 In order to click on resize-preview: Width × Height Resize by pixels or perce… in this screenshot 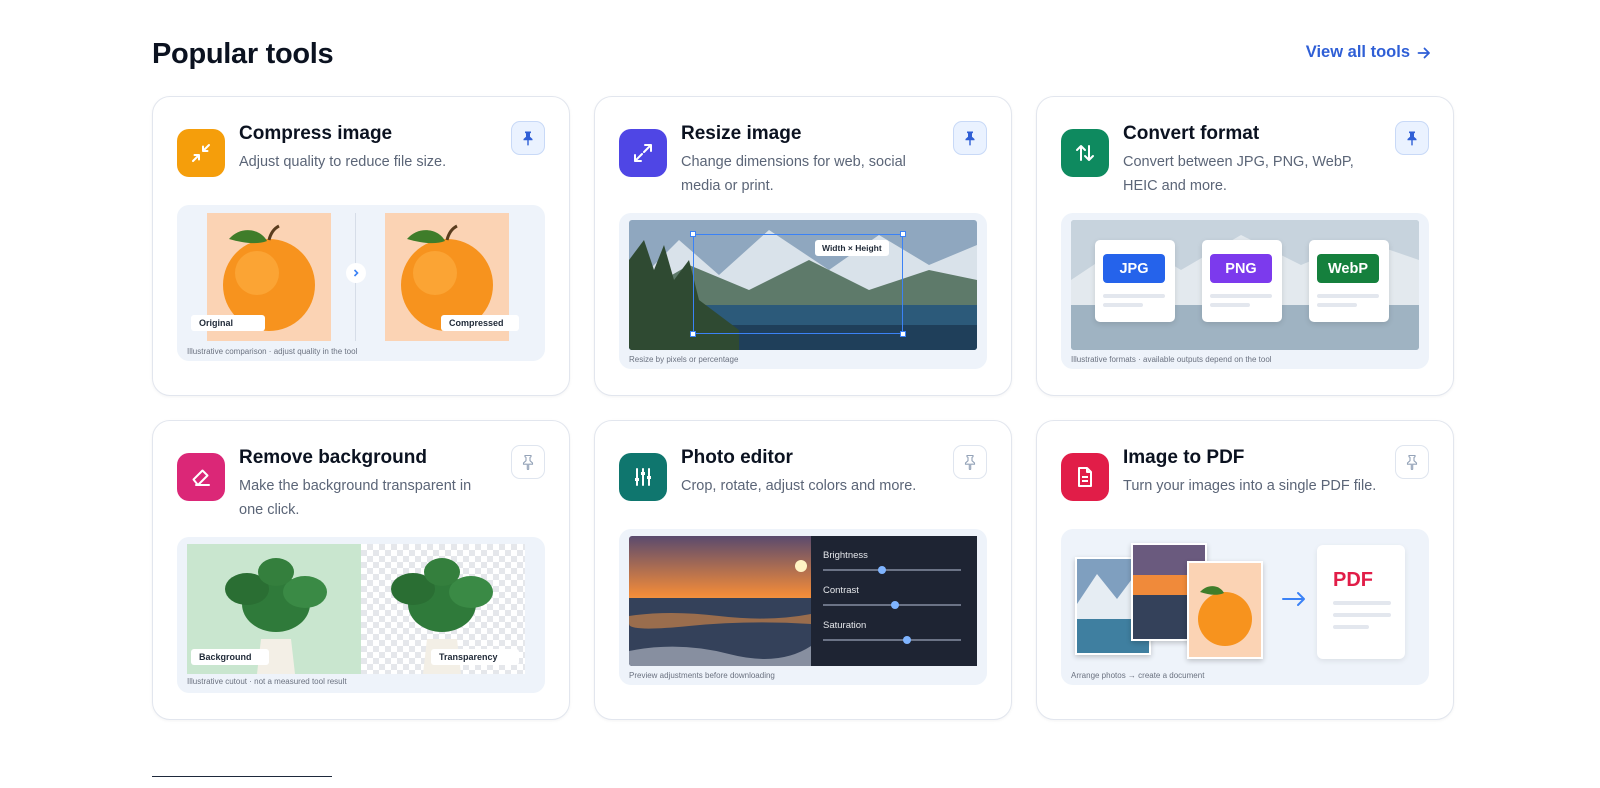, I will do `click(803, 291)`.